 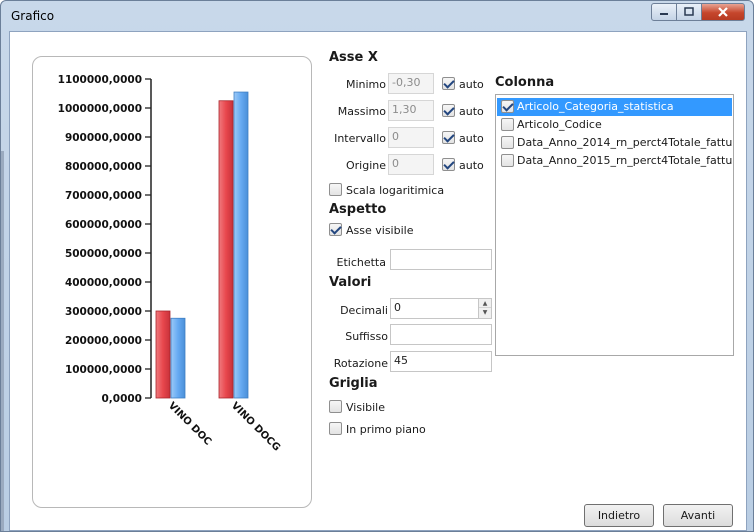 What do you see at coordinates (335, 406) in the screenshot?
I see `griglia-visibile-checkbox` at bounding box center [335, 406].